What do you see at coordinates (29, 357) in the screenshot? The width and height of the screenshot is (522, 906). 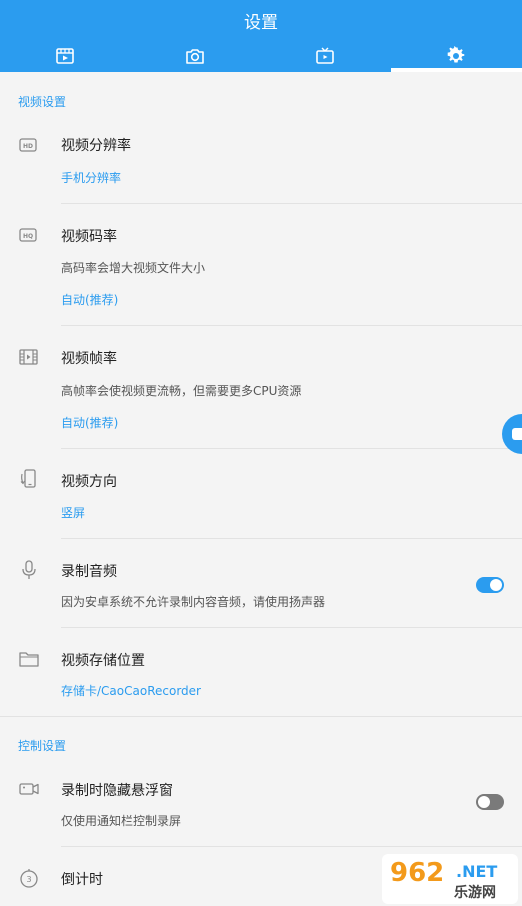 I see `film-icon` at bounding box center [29, 357].